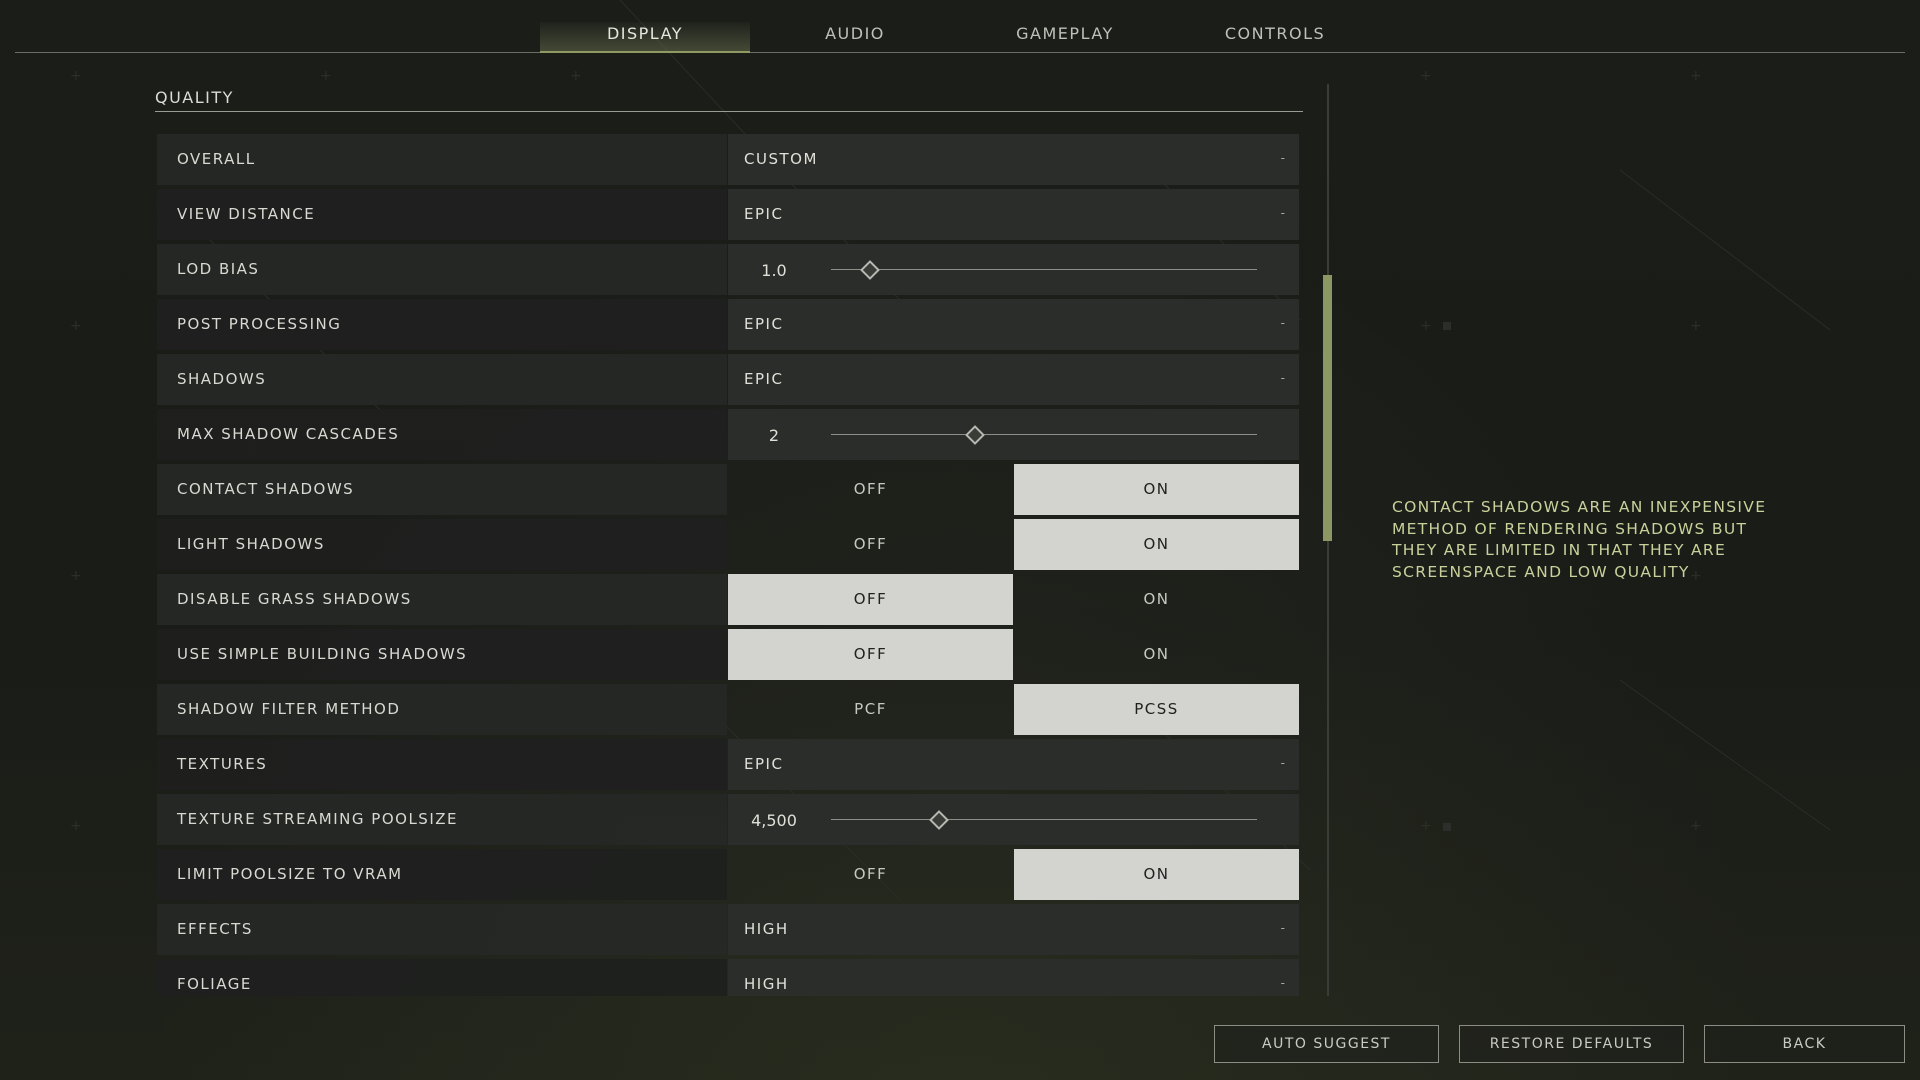 The width and height of the screenshot is (1920, 1080). Describe the element at coordinates (1275, 37) in the screenshot. I see `tab-controls: CONTROLS` at that location.